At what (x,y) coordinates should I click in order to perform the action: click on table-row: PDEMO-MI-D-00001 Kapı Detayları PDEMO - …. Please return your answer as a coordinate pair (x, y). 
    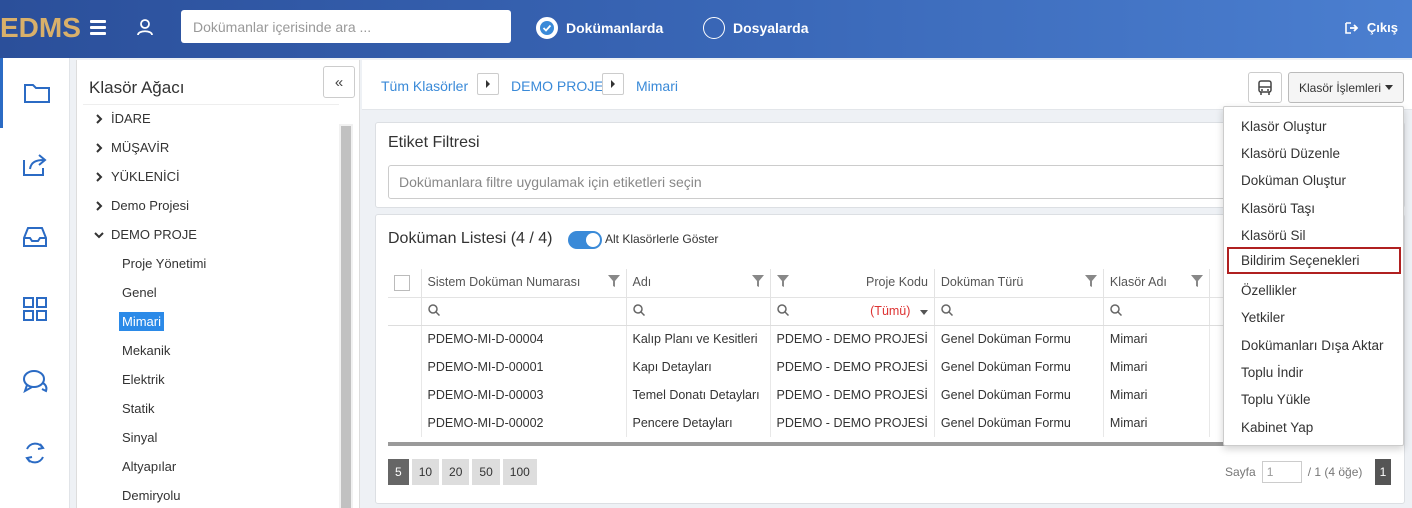
    Looking at the image, I should click on (808, 367).